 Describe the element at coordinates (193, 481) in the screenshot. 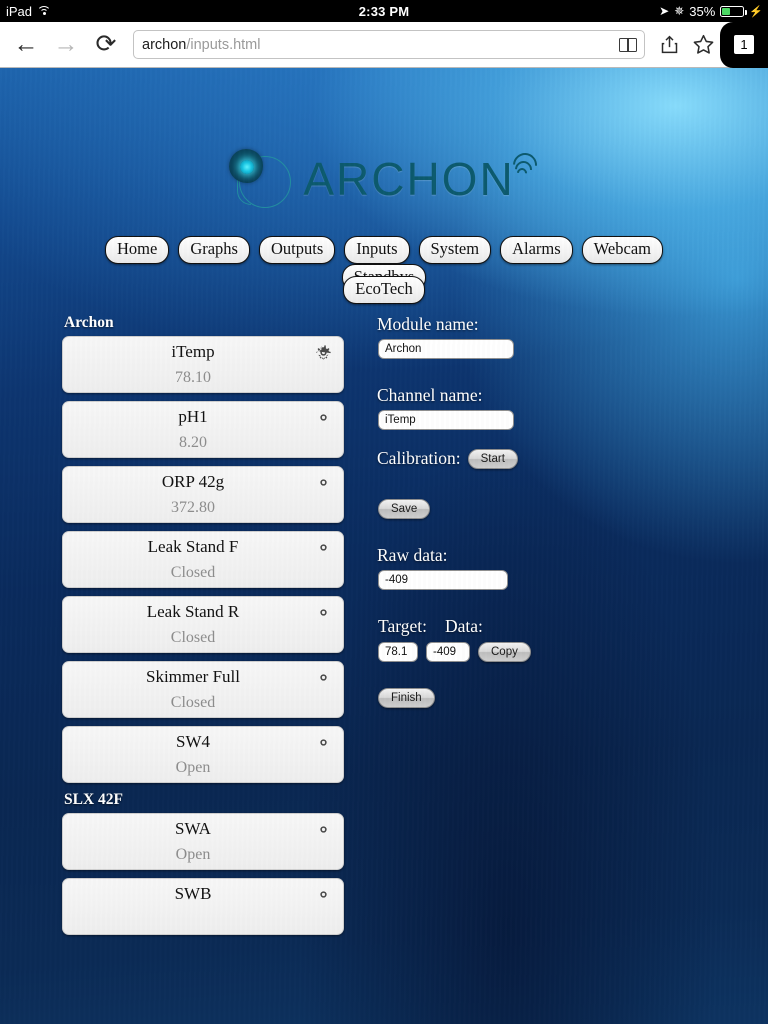

I see `channel-name: ORP 42g` at that location.